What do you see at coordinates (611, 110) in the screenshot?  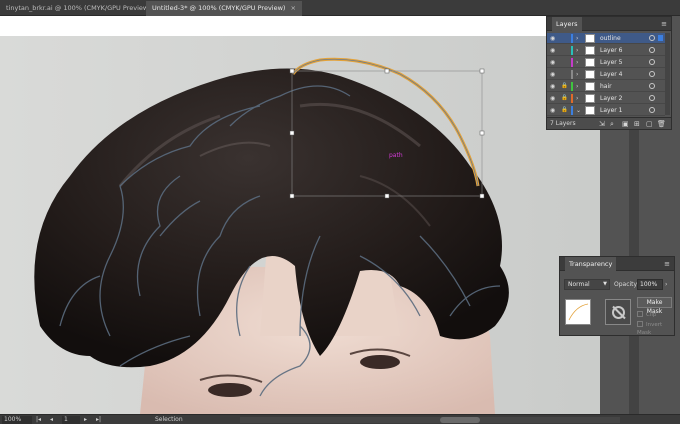 I see `layer-name: Layer 1` at bounding box center [611, 110].